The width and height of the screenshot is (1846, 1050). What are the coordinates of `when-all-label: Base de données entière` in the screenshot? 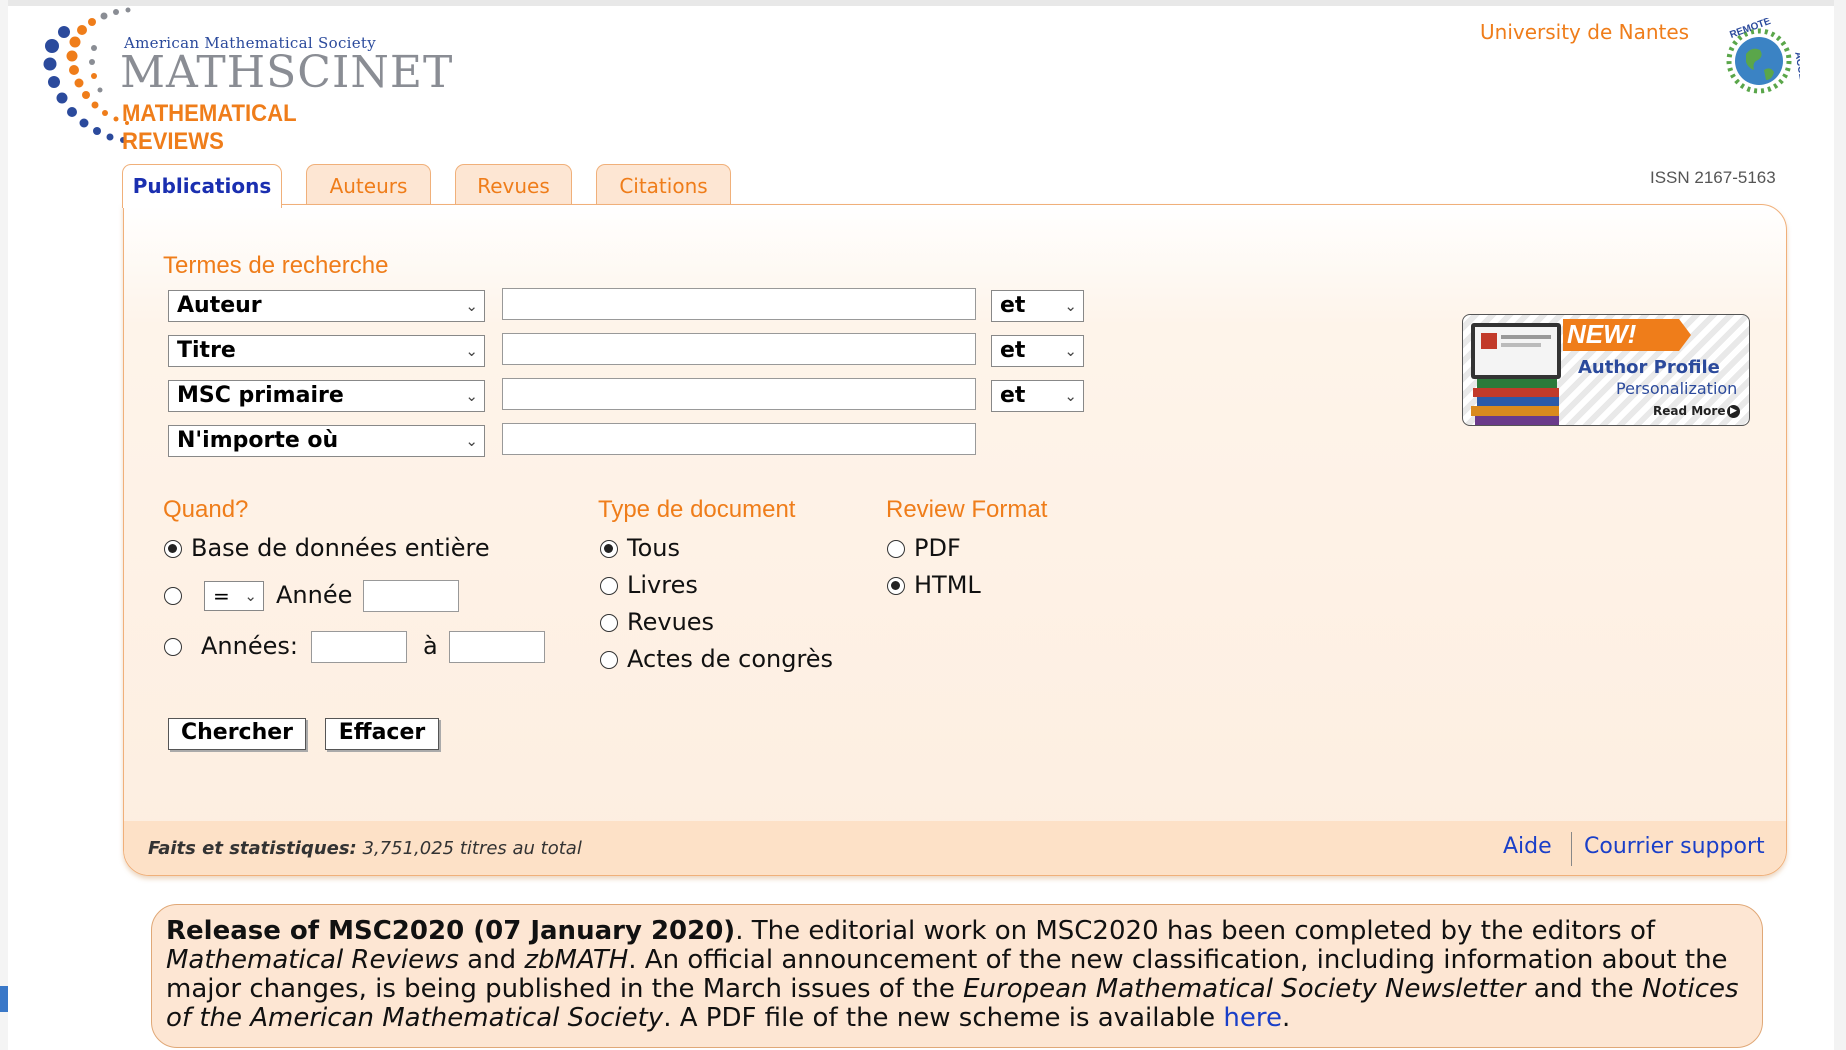 It's located at (340, 548).